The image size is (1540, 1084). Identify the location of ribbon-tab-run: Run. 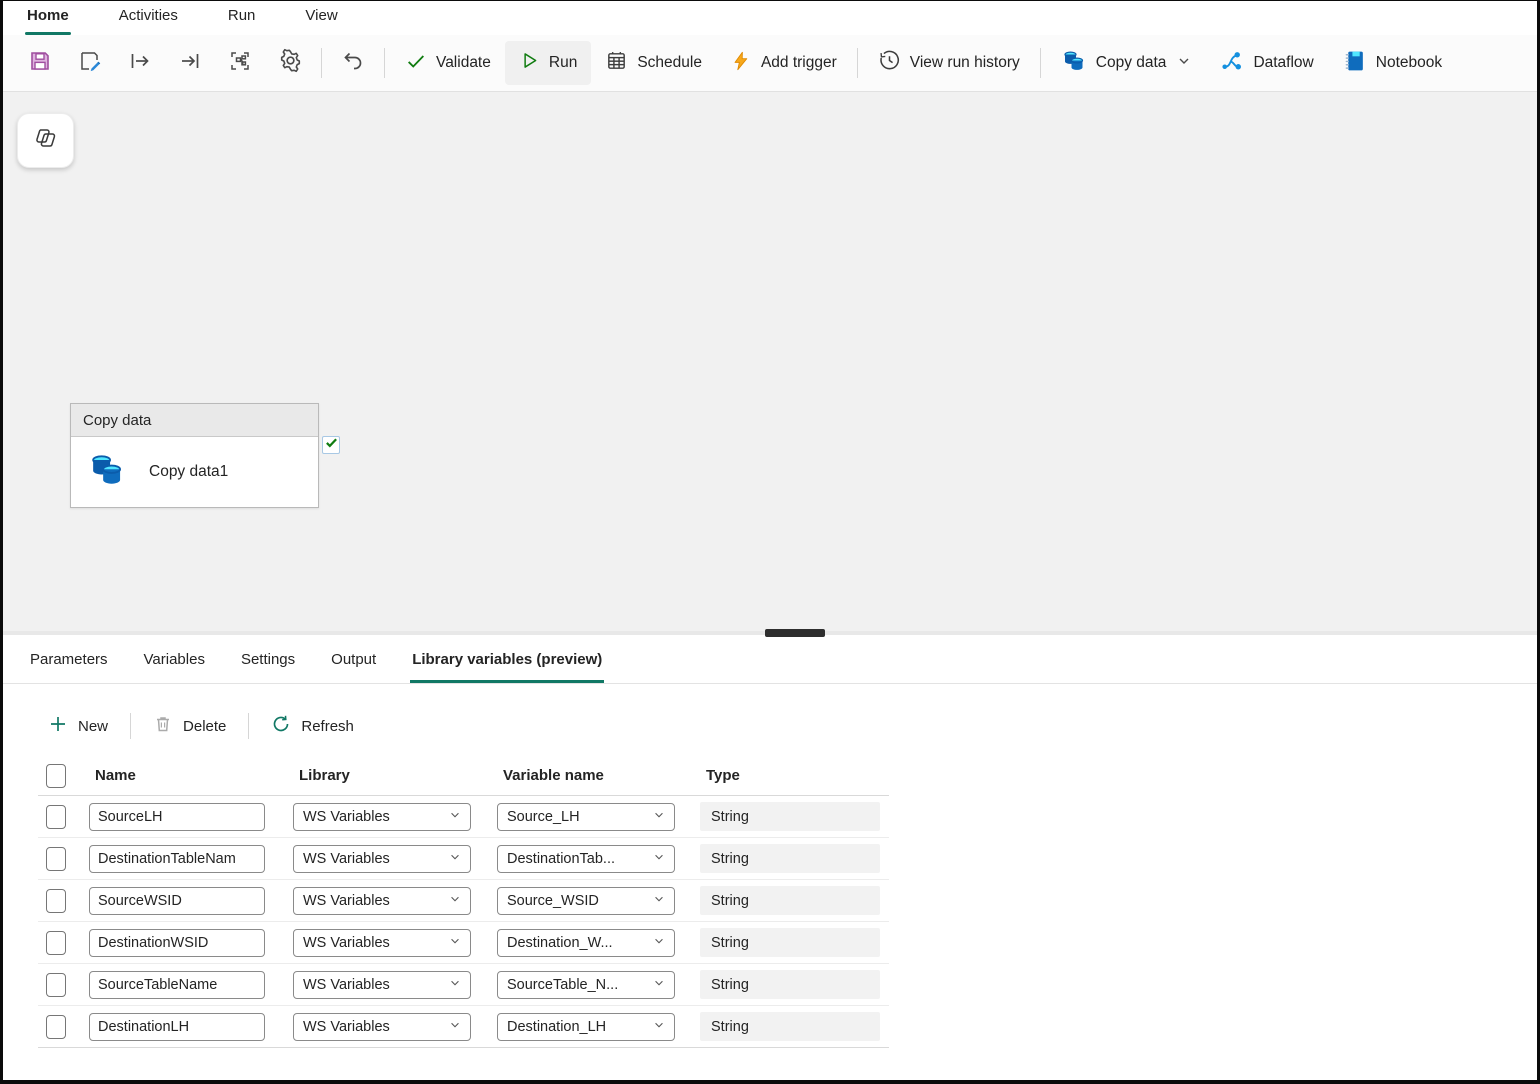
(242, 20).